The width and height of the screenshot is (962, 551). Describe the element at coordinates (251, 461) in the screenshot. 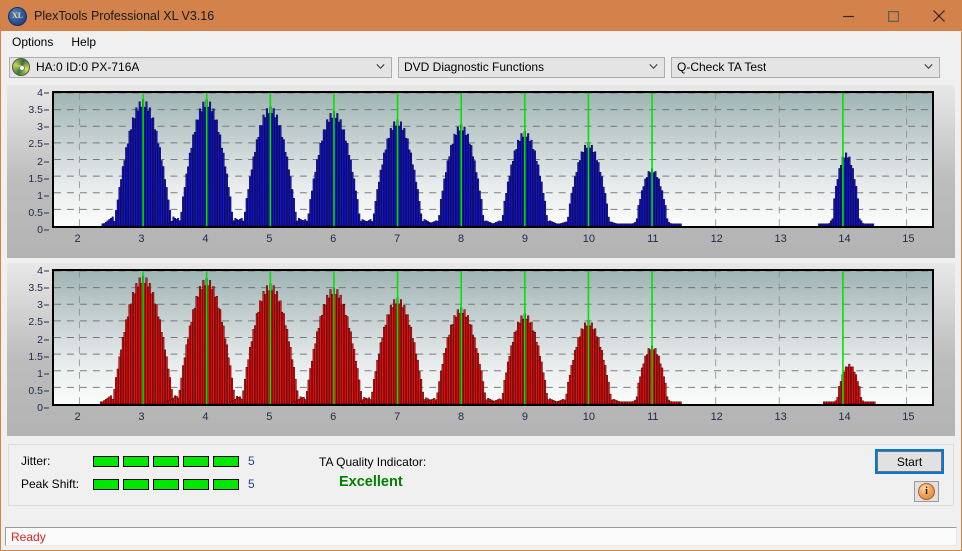

I see `jitter-value: 5` at that location.